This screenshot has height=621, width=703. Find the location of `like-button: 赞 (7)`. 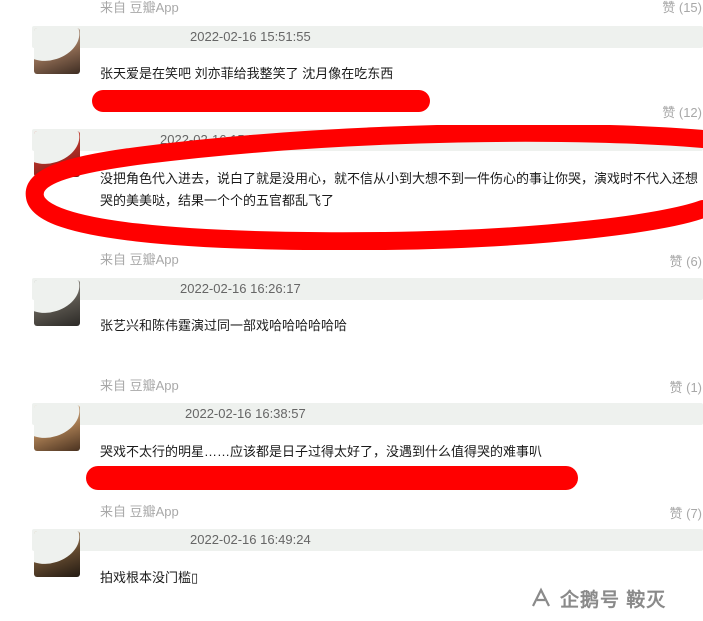

like-button: 赞 (7) is located at coordinates (671, 512).